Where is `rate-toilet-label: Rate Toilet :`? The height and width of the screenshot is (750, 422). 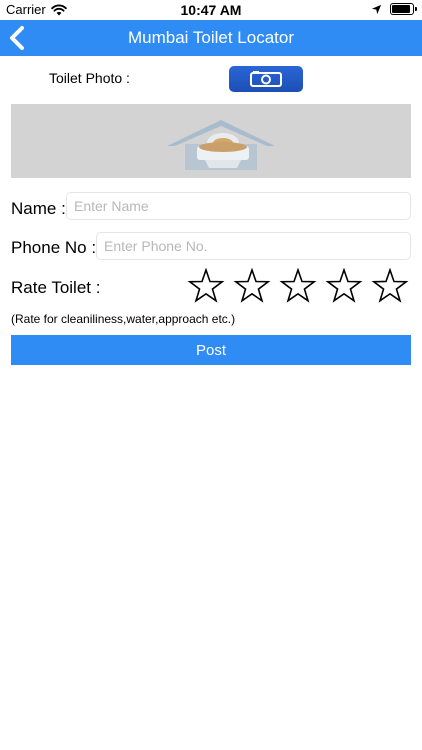 rate-toilet-label: Rate Toilet : is located at coordinates (56, 287).